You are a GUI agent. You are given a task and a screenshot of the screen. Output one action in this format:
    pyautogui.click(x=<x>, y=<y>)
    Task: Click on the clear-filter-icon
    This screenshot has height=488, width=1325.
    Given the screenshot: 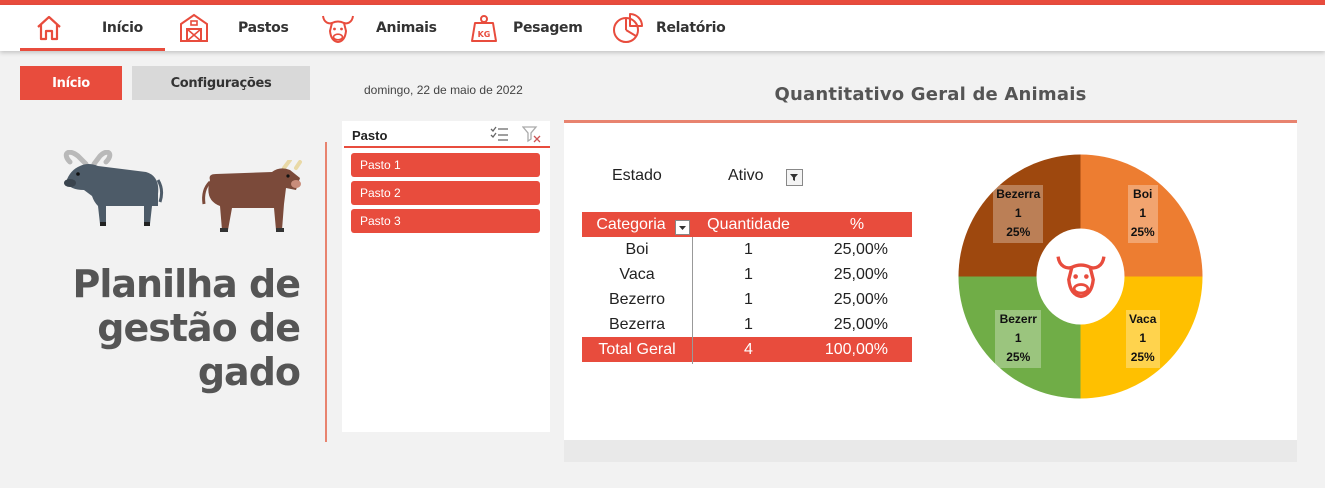 What is the action you would take?
    pyautogui.click(x=532, y=134)
    